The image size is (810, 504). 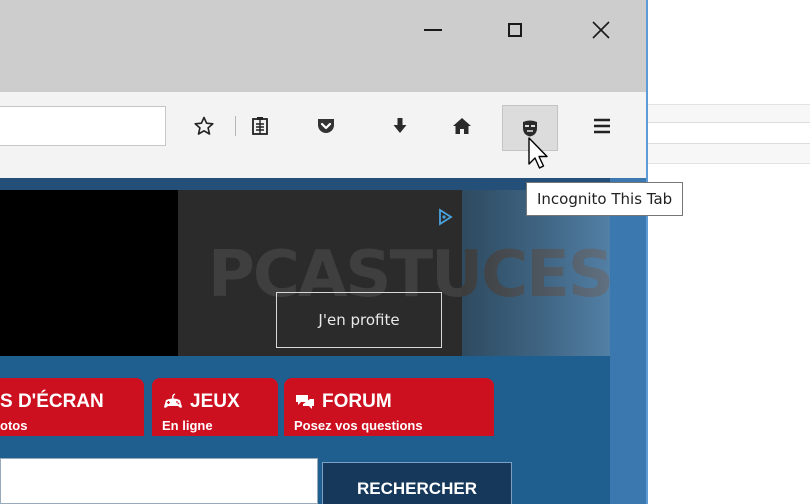 What do you see at coordinates (187, 425) in the screenshot?
I see `site-nav-tab-subtitle: En ligne` at bounding box center [187, 425].